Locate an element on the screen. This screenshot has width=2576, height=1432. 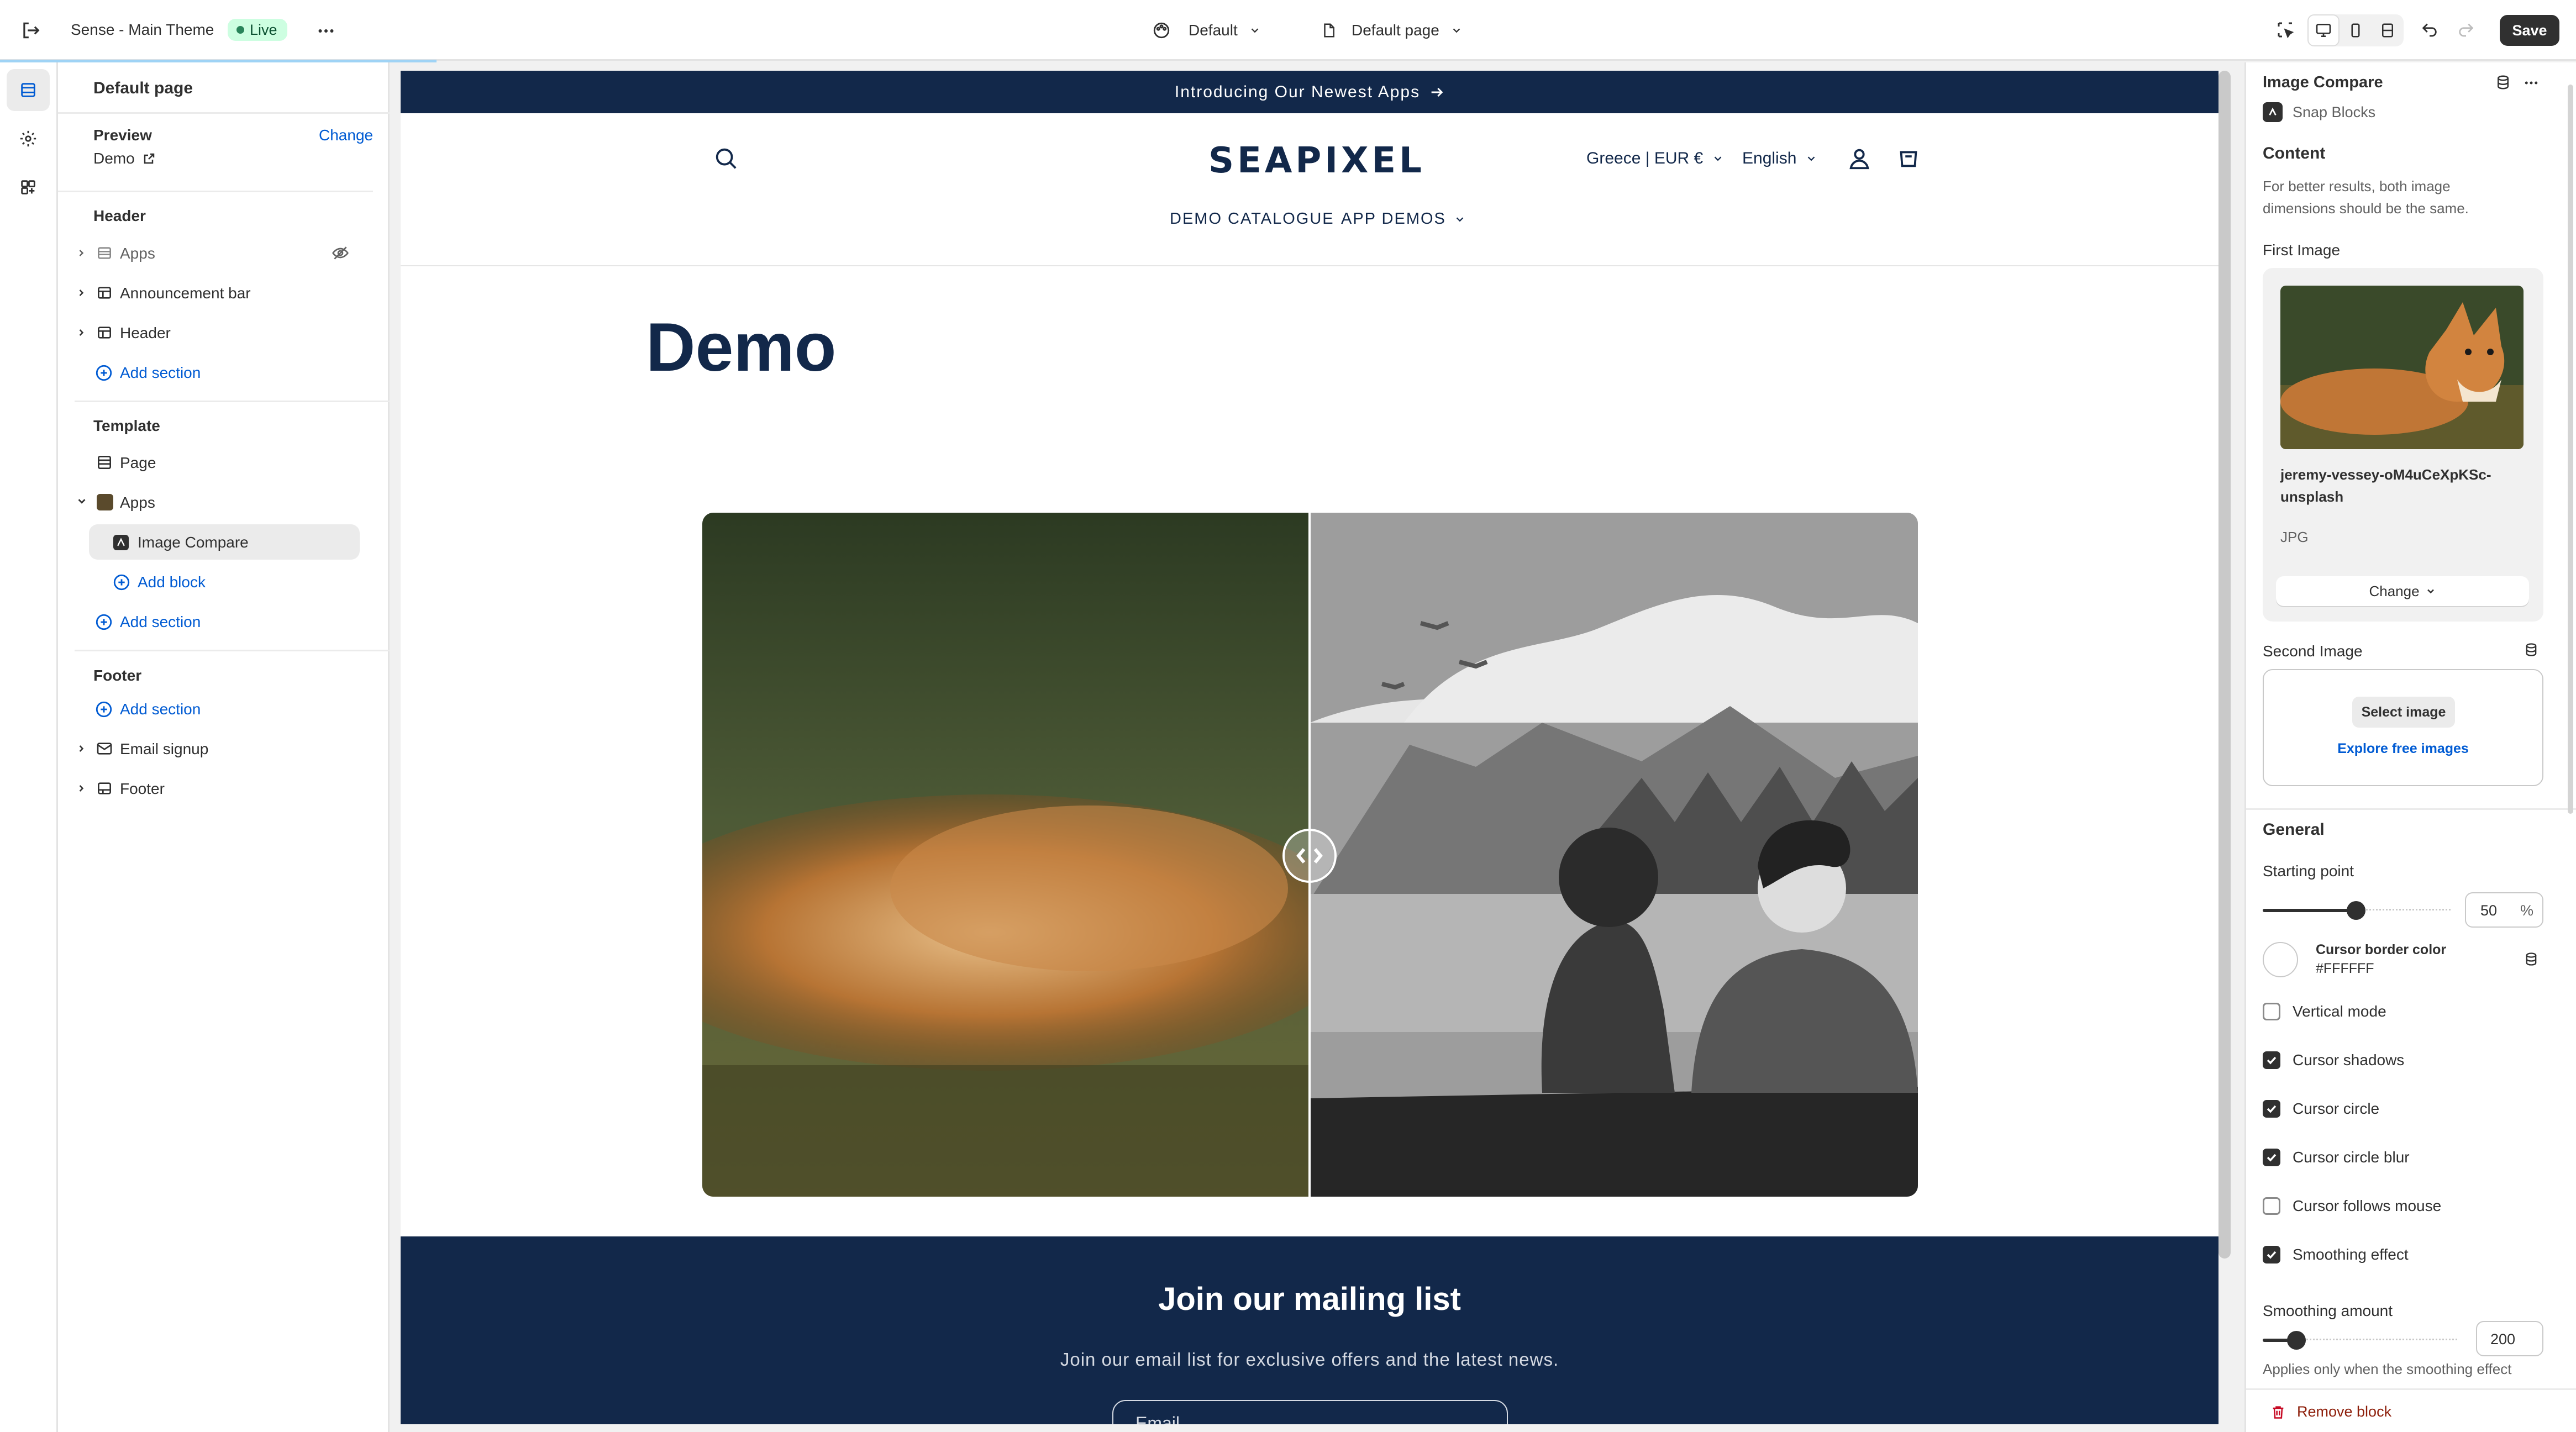
sidebar-item-label: Page is located at coordinates (138, 463).